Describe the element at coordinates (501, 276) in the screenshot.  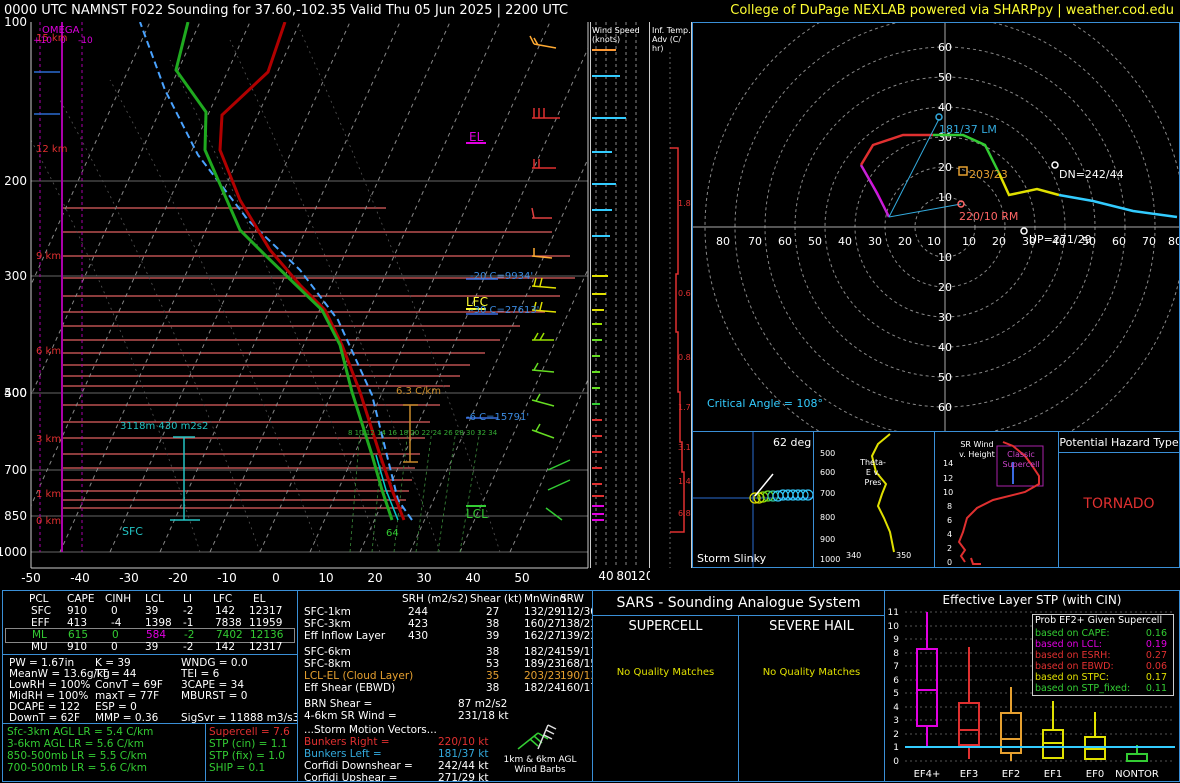
I see `level-label: -20 C=9934'` at that location.